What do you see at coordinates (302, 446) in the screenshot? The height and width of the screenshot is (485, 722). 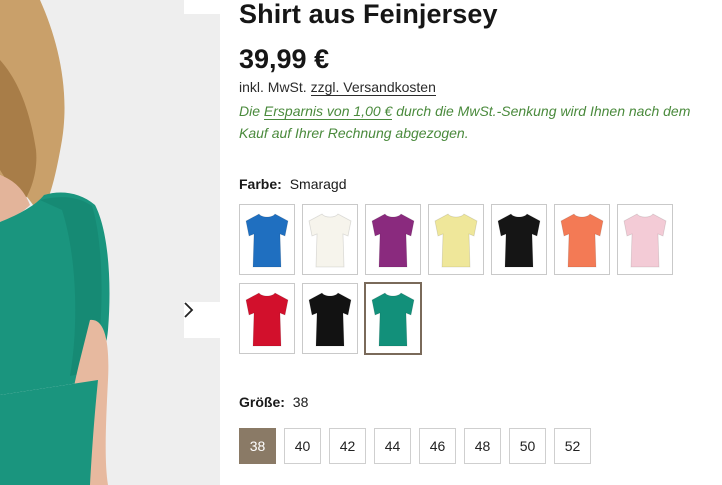 I see `size-option-40: 40` at bounding box center [302, 446].